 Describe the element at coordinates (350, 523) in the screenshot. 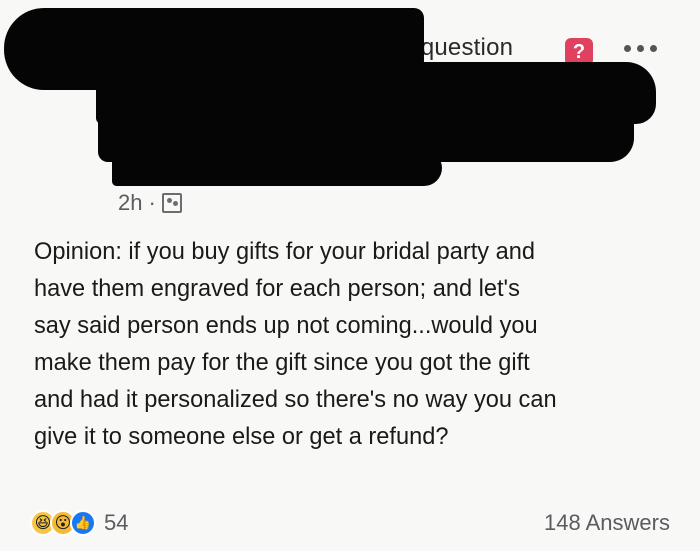

I see `post-footer: 😆 😮 👍 54 148 Answers` at that location.